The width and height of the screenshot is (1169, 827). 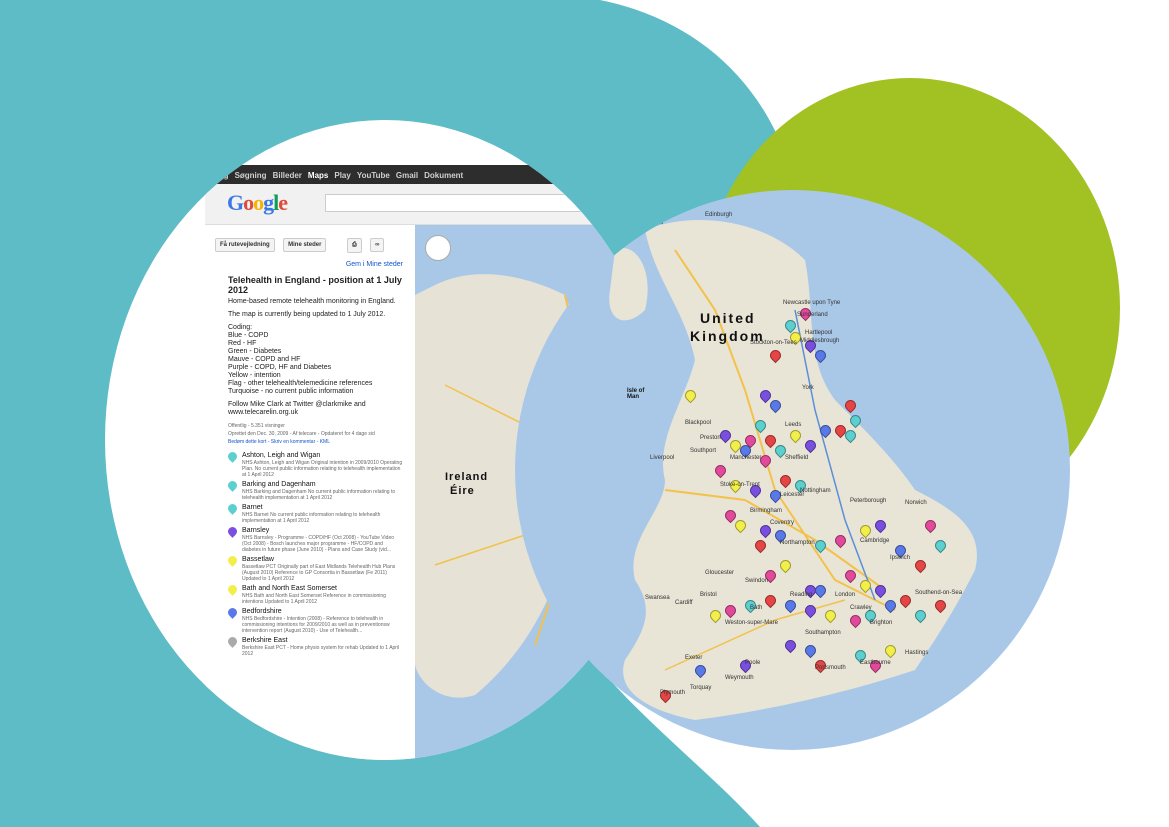 What do you see at coordinates (875, 541) in the screenshot?
I see `city-label: Cambridge` at bounding box center [875, 541].